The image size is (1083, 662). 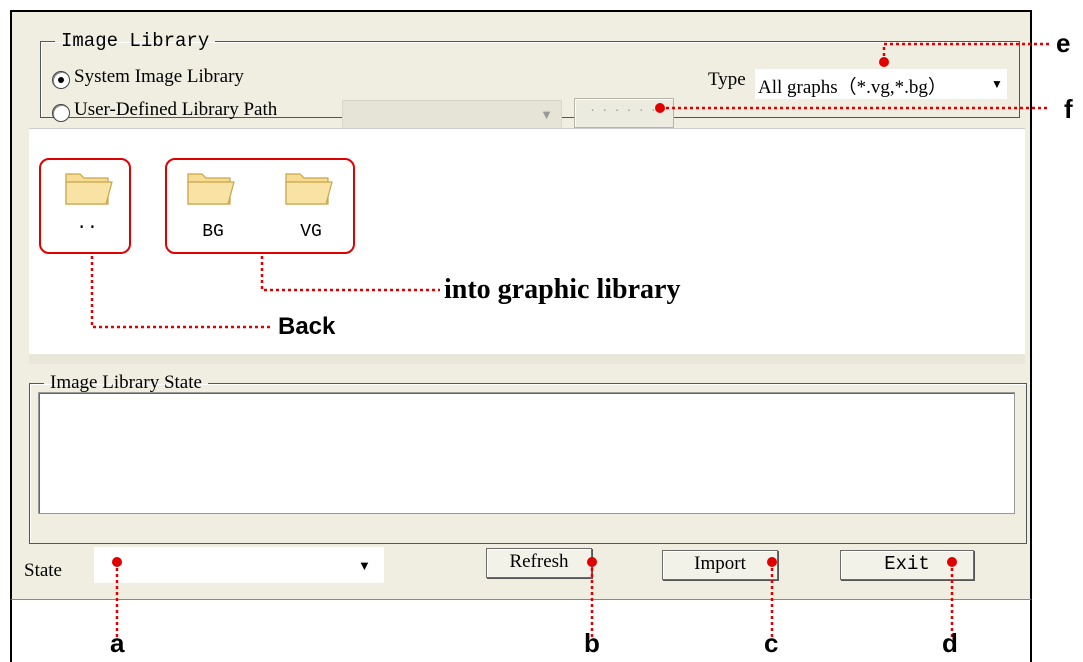 What do you see at coordinates (562, 289) in the screenshot?
I see `annotation-label-into-library: into graphic library` at bounding box center [562, 289].